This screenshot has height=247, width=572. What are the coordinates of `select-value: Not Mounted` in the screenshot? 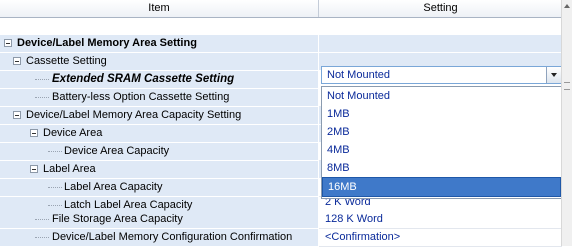 It's located at (358, 75).